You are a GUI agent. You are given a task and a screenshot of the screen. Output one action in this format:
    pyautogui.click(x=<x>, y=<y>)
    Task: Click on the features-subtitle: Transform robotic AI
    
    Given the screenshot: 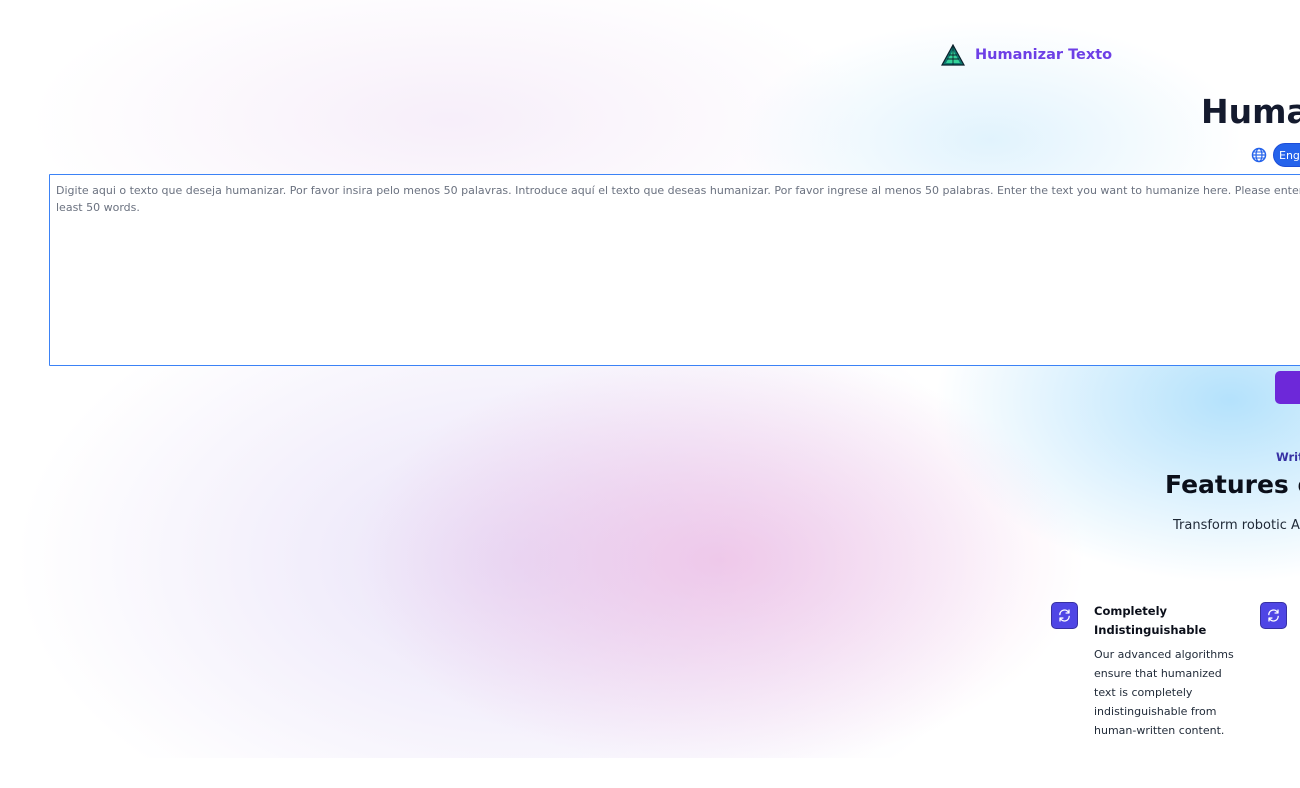 What is the action you would take?
    pyautogui.click(x=1236, y=525)
    